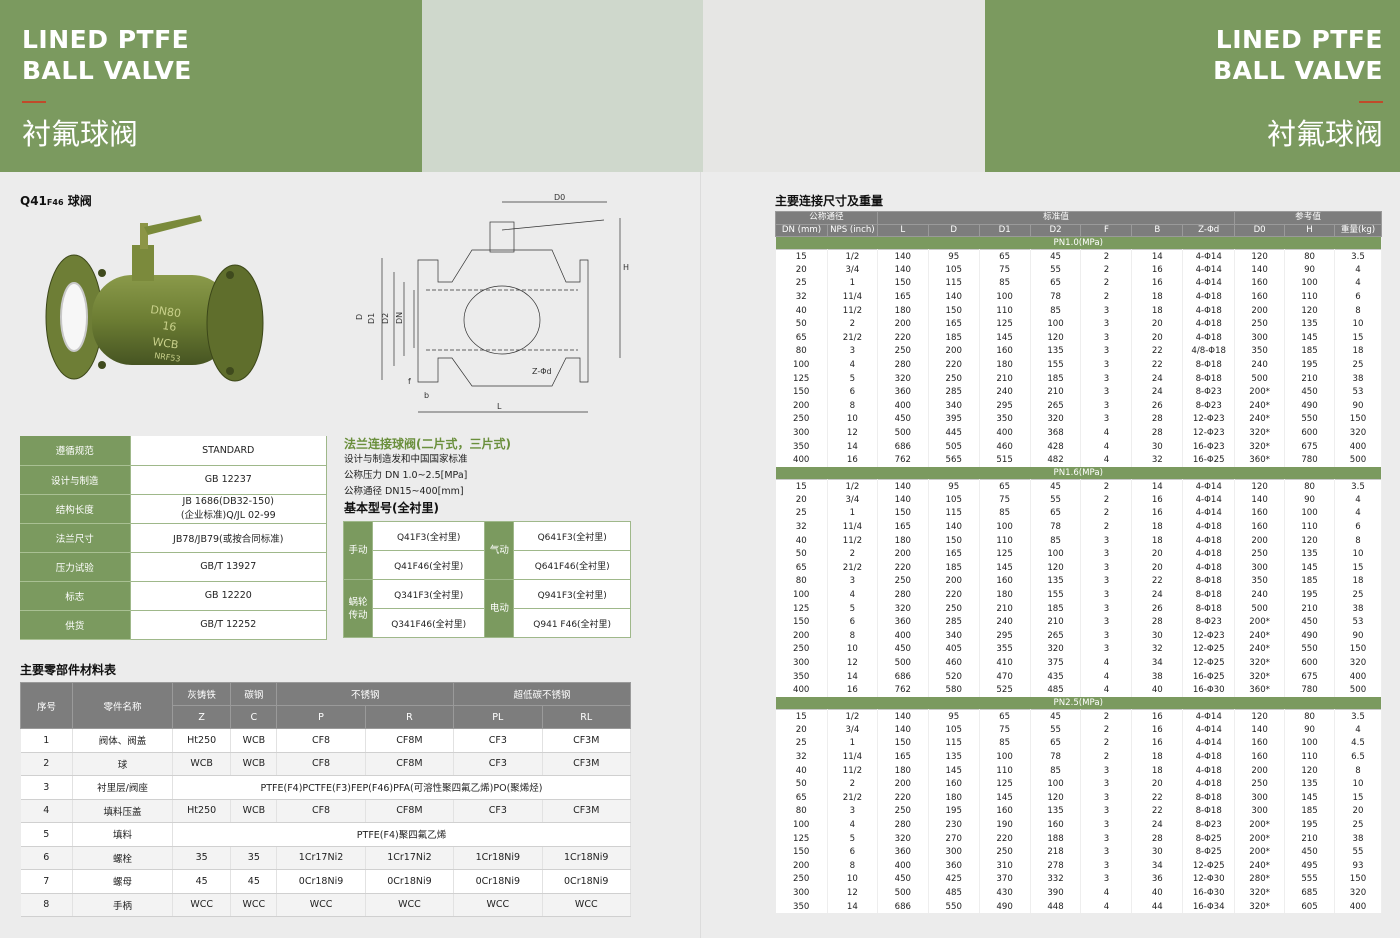  I want to click on description-line: 公称通径 DN15~400[mm], so click(404, 491).